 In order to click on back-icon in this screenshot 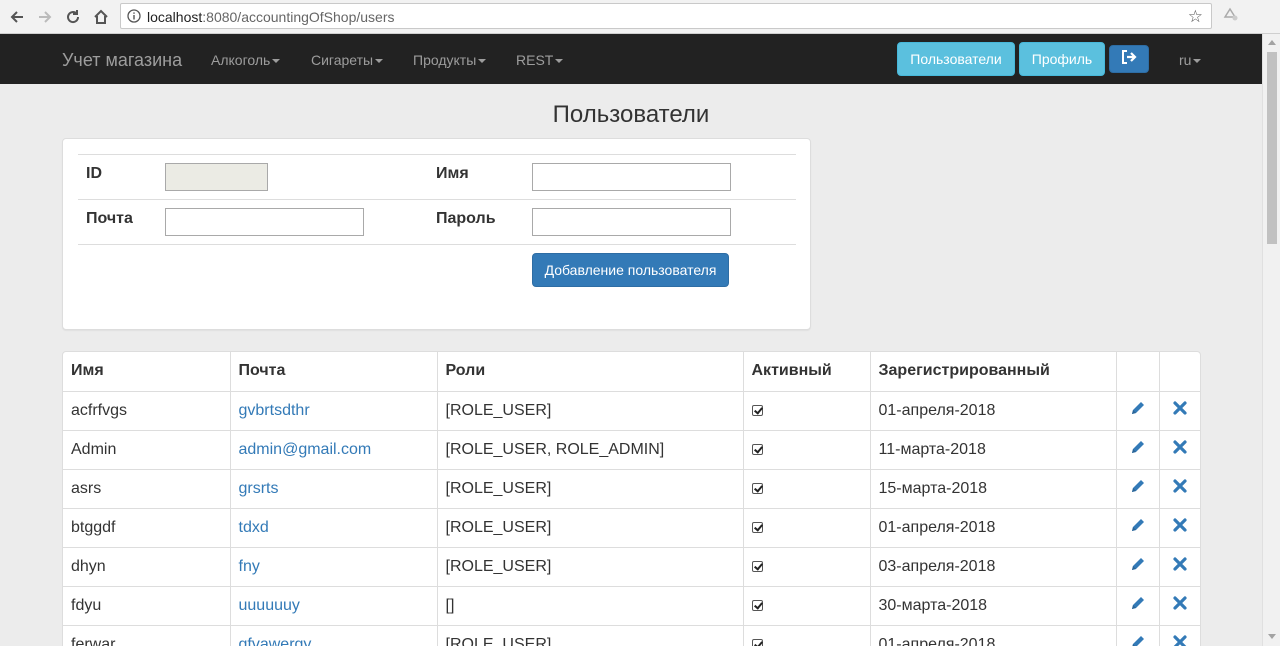, I will do `click(17, 17)`.